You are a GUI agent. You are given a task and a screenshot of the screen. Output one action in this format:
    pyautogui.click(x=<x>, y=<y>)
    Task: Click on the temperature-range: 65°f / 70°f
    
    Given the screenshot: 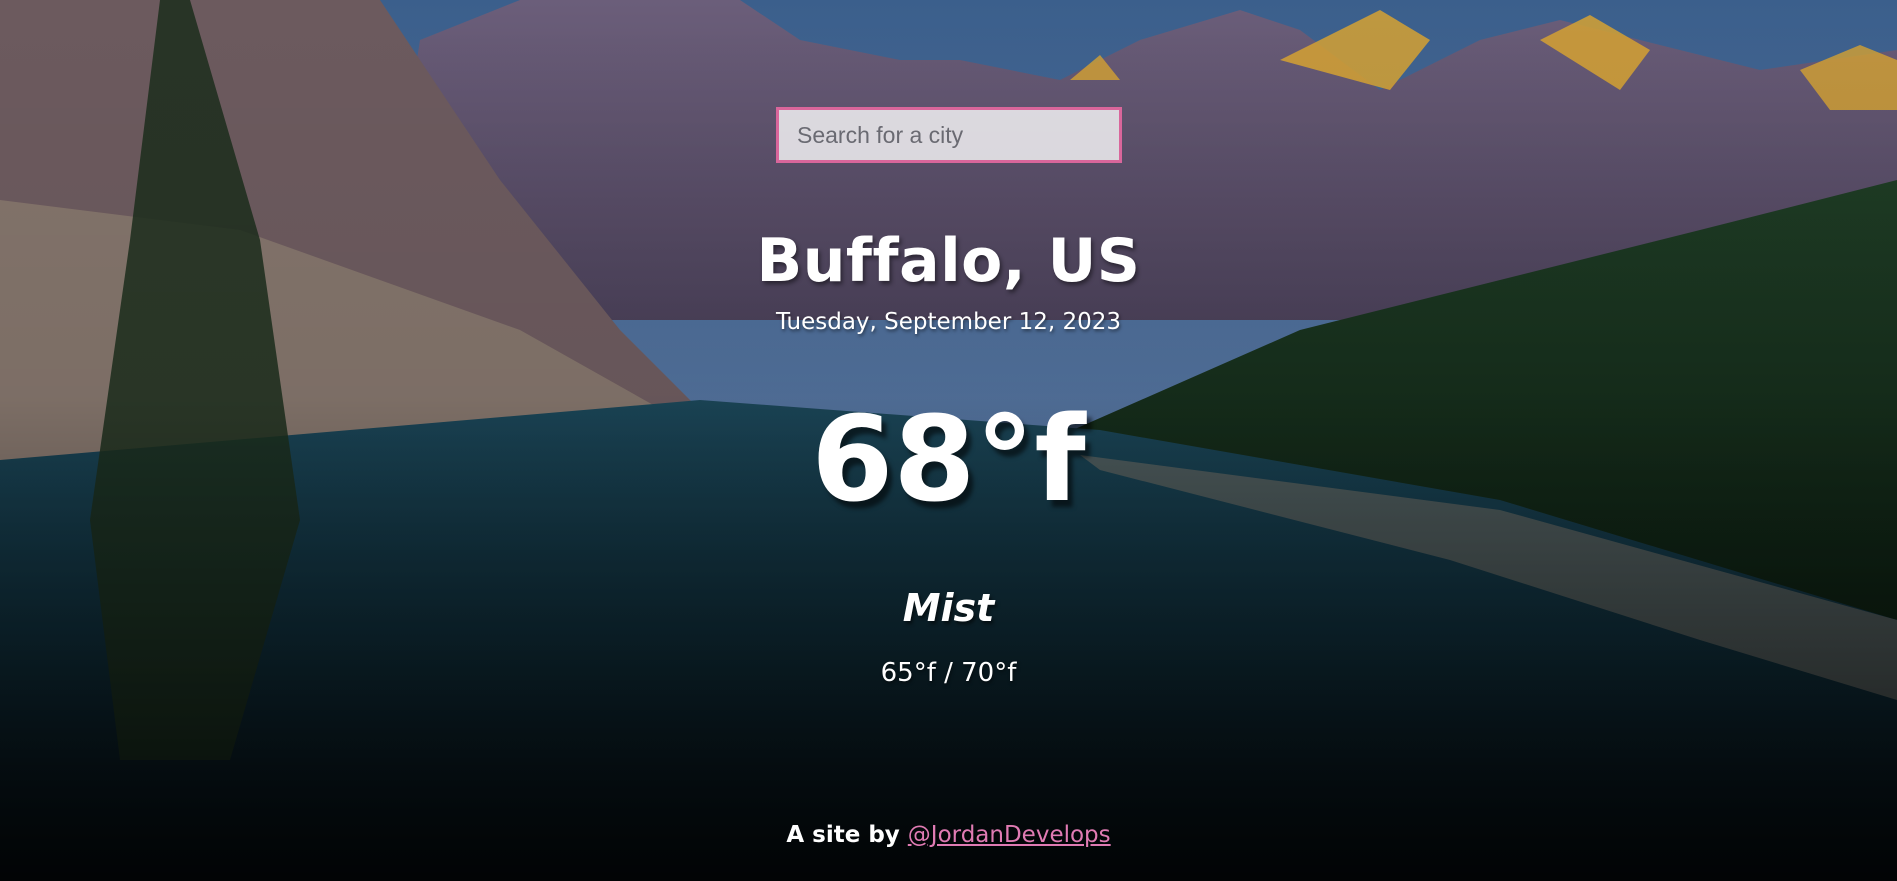 What is the action you would take?
    pyautogui.click(x=948, y=673)
    